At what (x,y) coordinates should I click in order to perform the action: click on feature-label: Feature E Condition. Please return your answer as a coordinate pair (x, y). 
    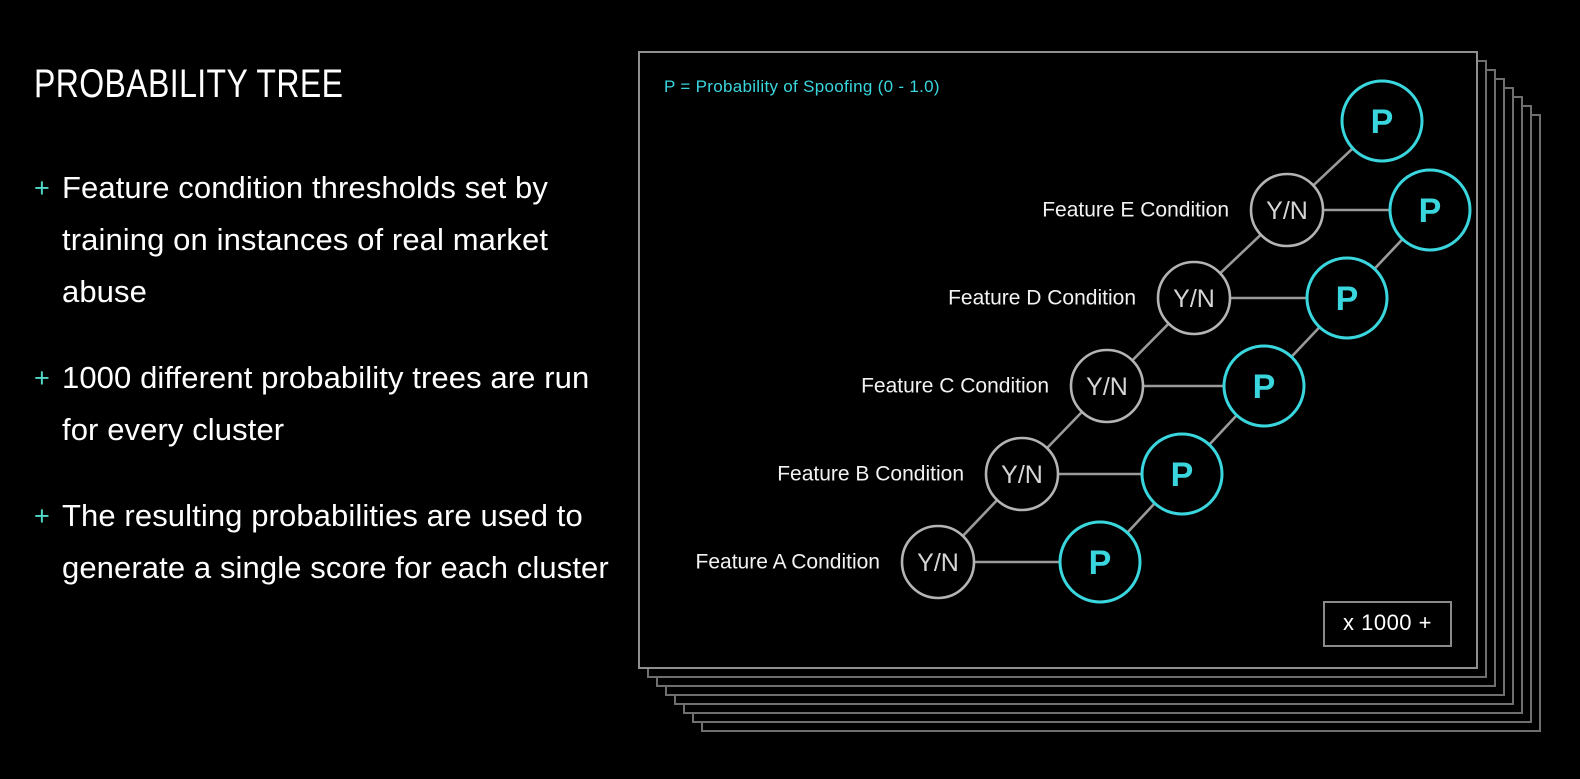
    Looking at the image, I should click on (1135, 210).